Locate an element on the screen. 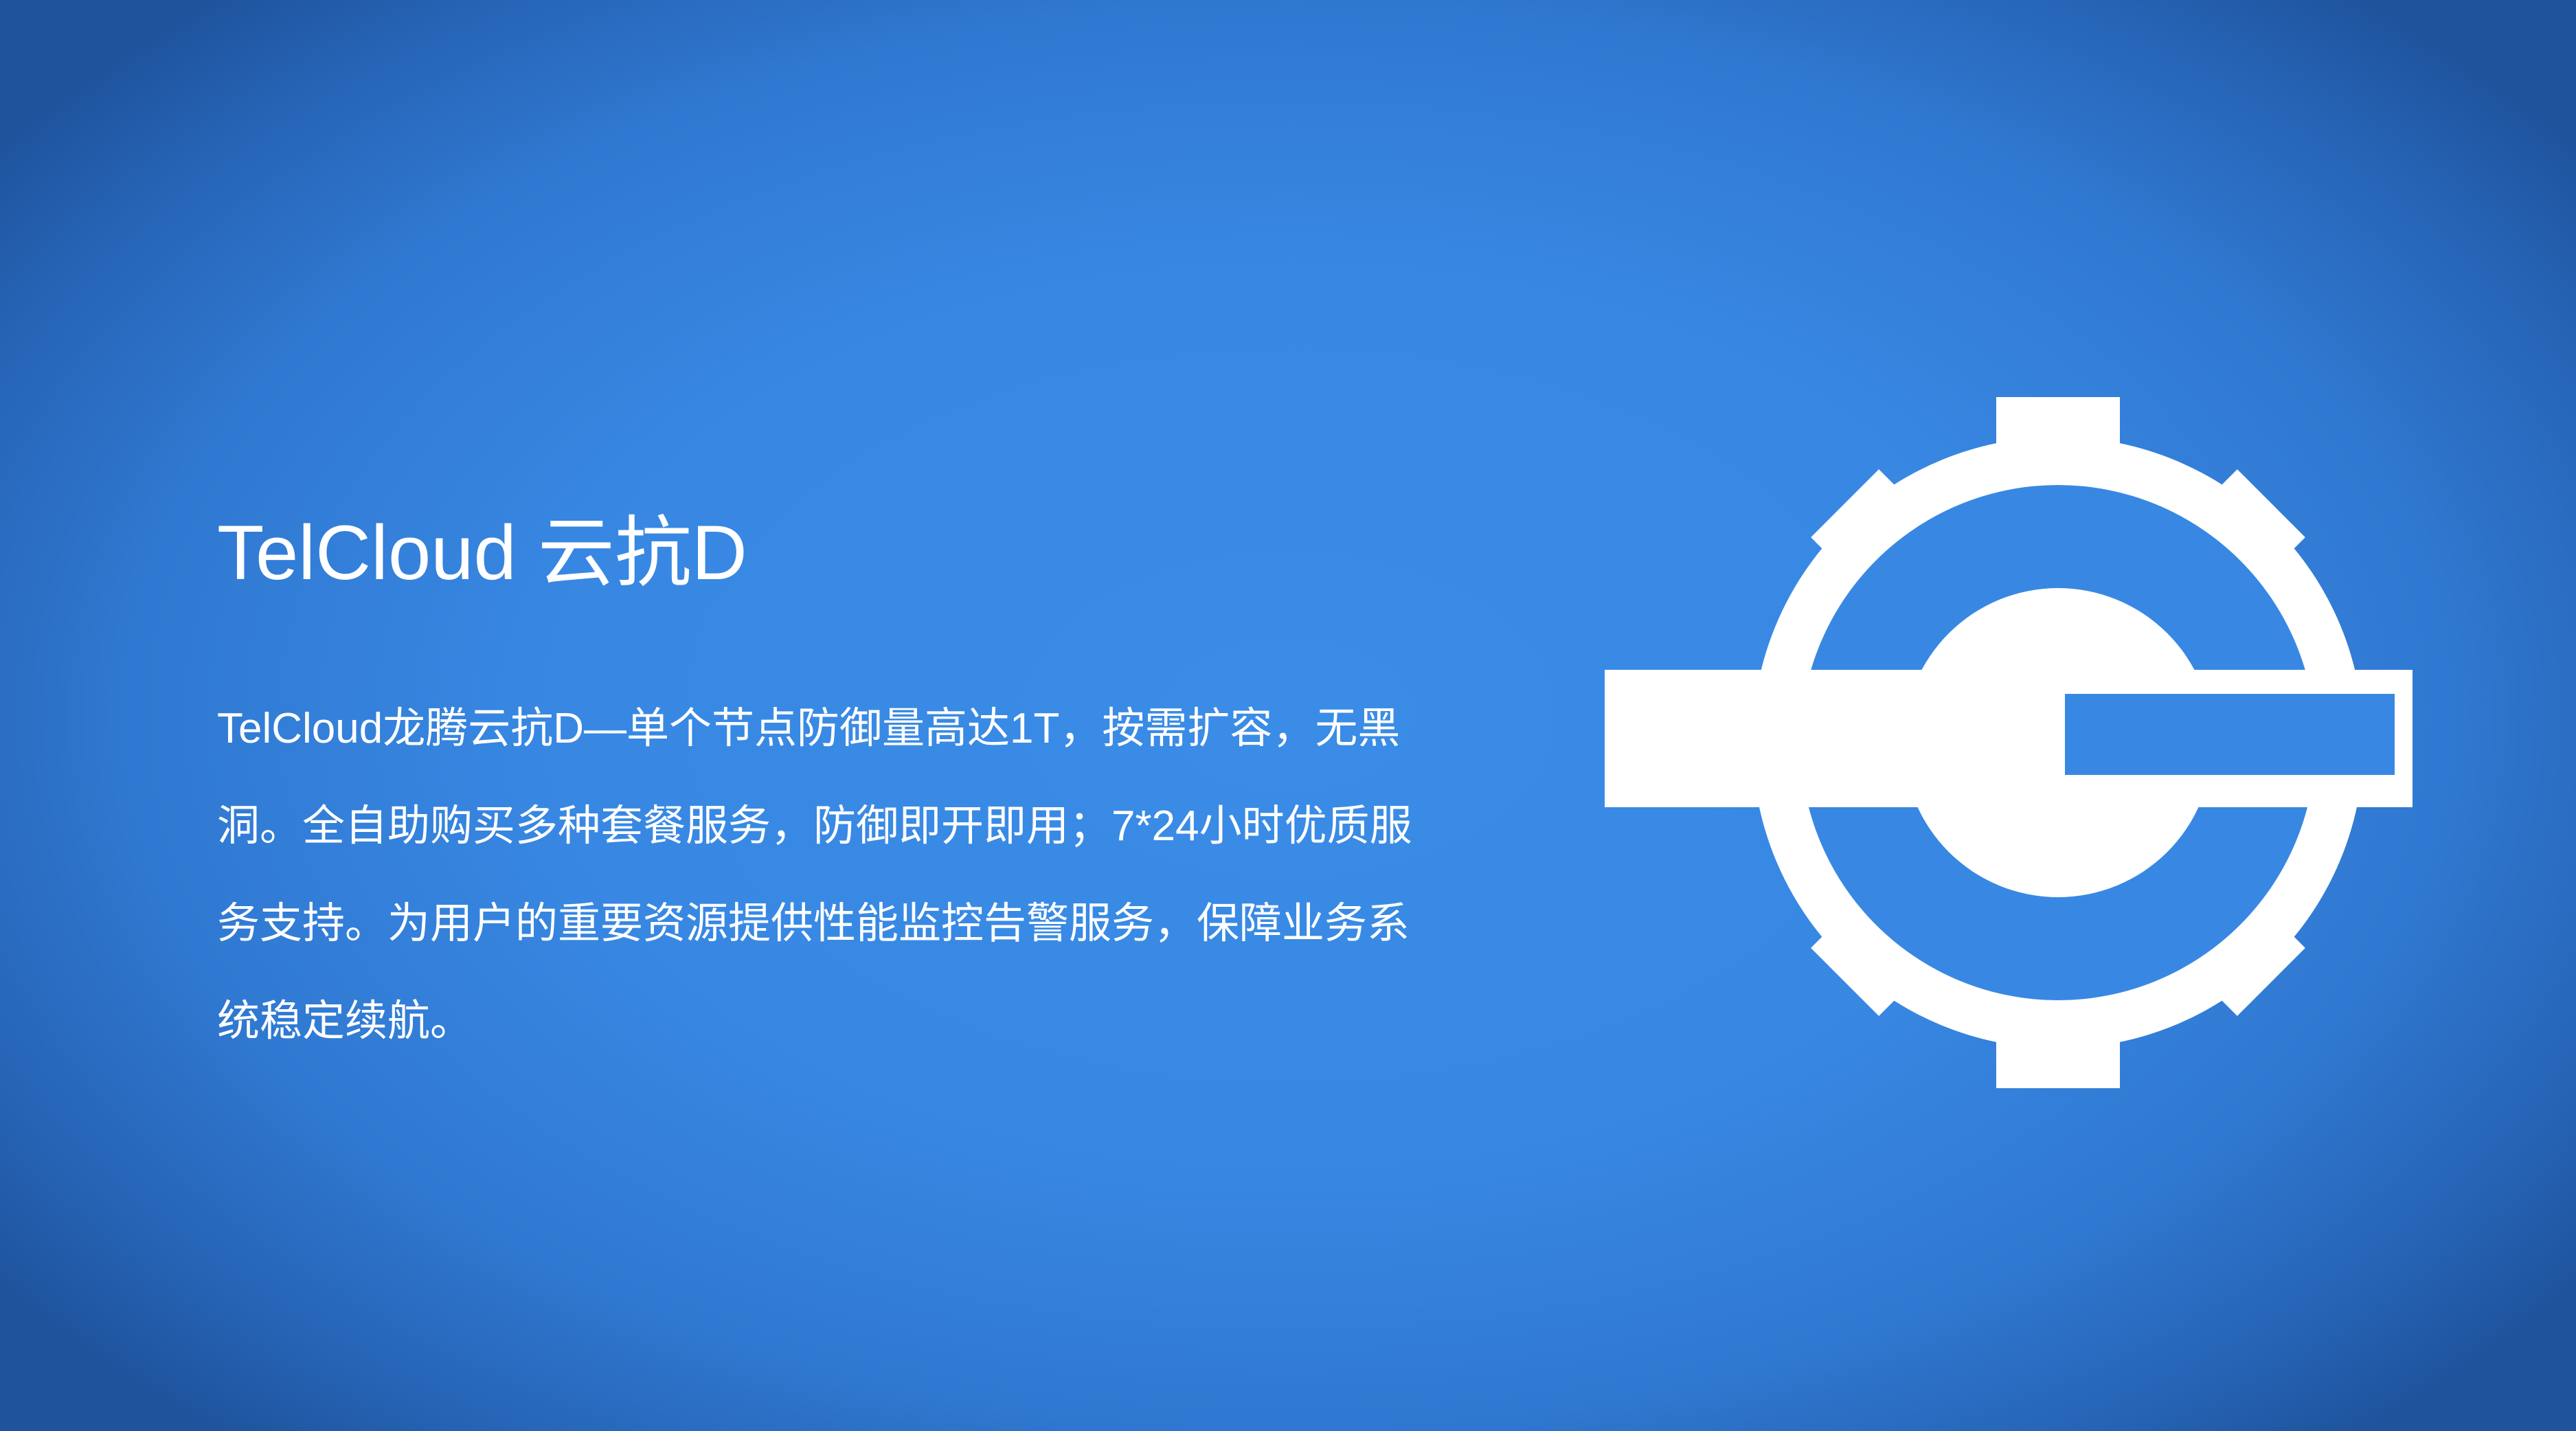 The width and height of the screenshot is (2576, 1431). description-line: 统稳定续航。 is located at coordinates (345, 1022).